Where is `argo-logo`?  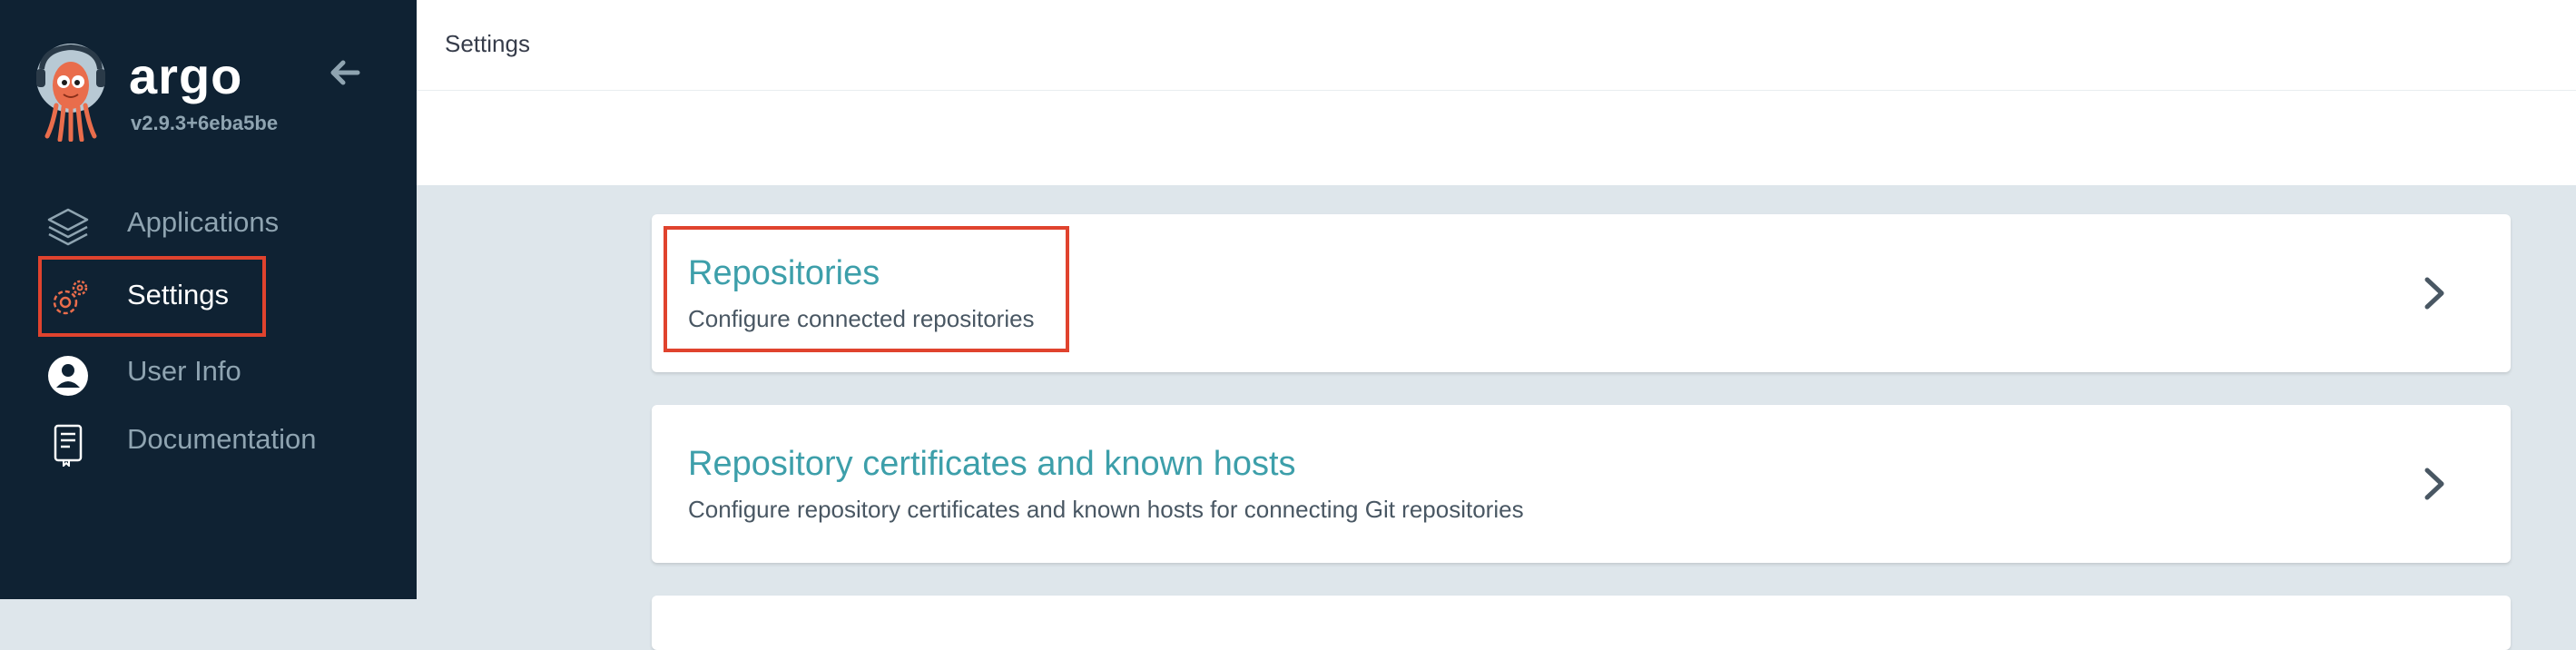
argo-logo is located at coordinates (70, 93).